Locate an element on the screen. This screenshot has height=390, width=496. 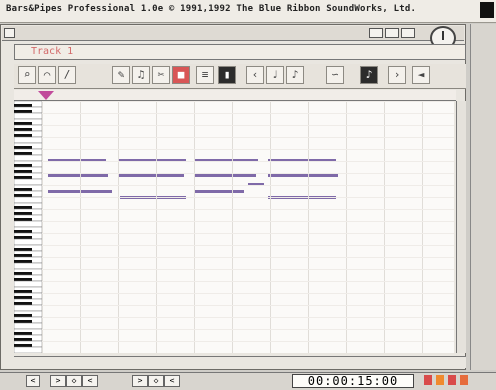
status-orange-icon is located at coordinates (440, 380).